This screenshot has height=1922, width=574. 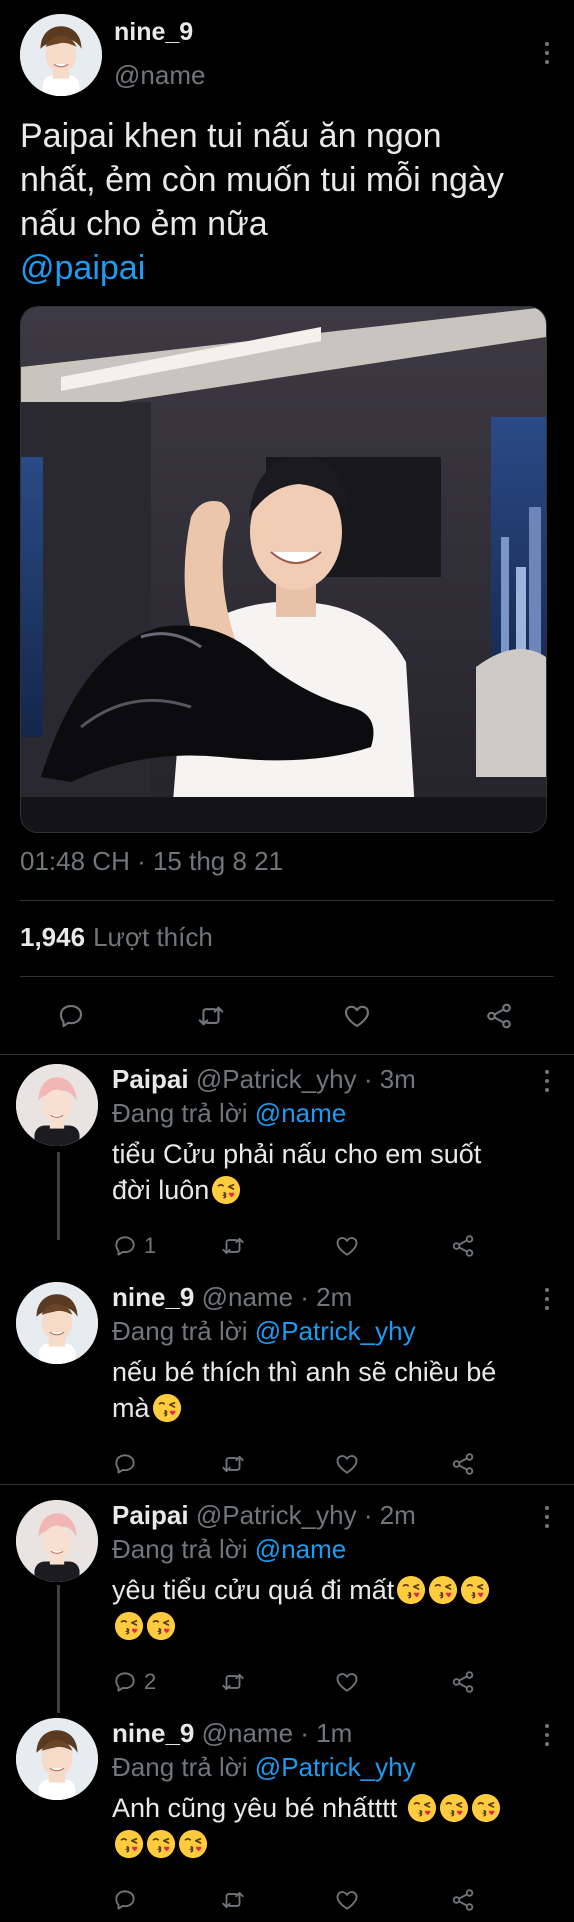 What do you see at coordinates (327, 1190) in the screenshot?
I see `reply-text-line: đời luôn` at bounding box center [327, 1190].